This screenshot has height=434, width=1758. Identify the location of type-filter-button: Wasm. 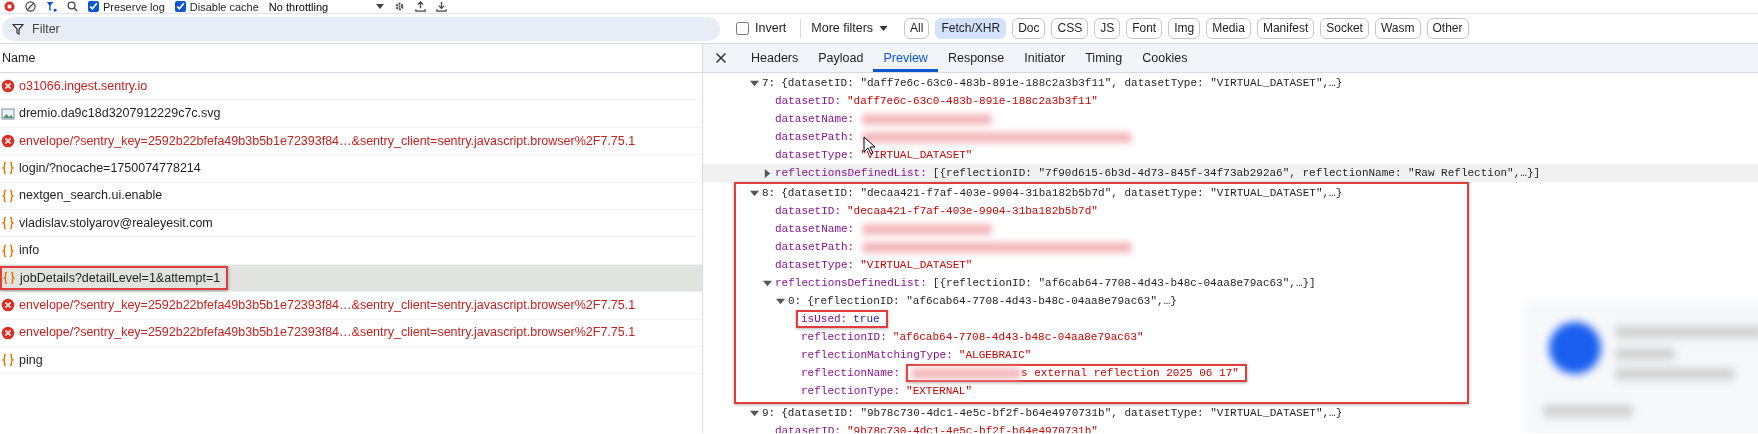
(1397, 28).